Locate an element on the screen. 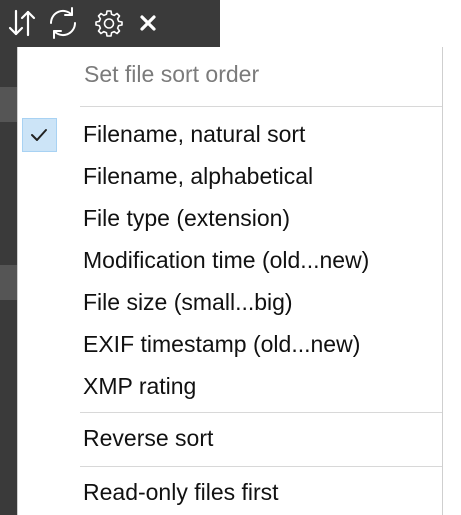  gear-icon is located at coordinates (109, 23).